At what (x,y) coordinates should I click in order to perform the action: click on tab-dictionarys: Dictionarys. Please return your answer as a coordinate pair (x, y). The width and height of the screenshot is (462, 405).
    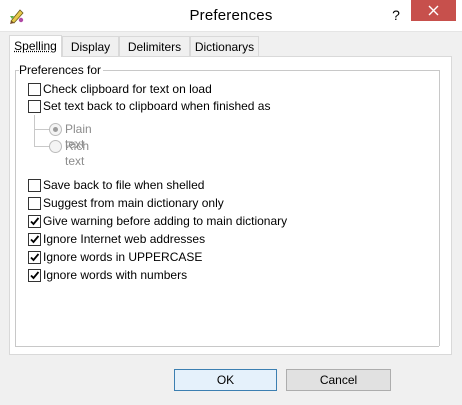
    Looking at the image, I should click on (224, 46).